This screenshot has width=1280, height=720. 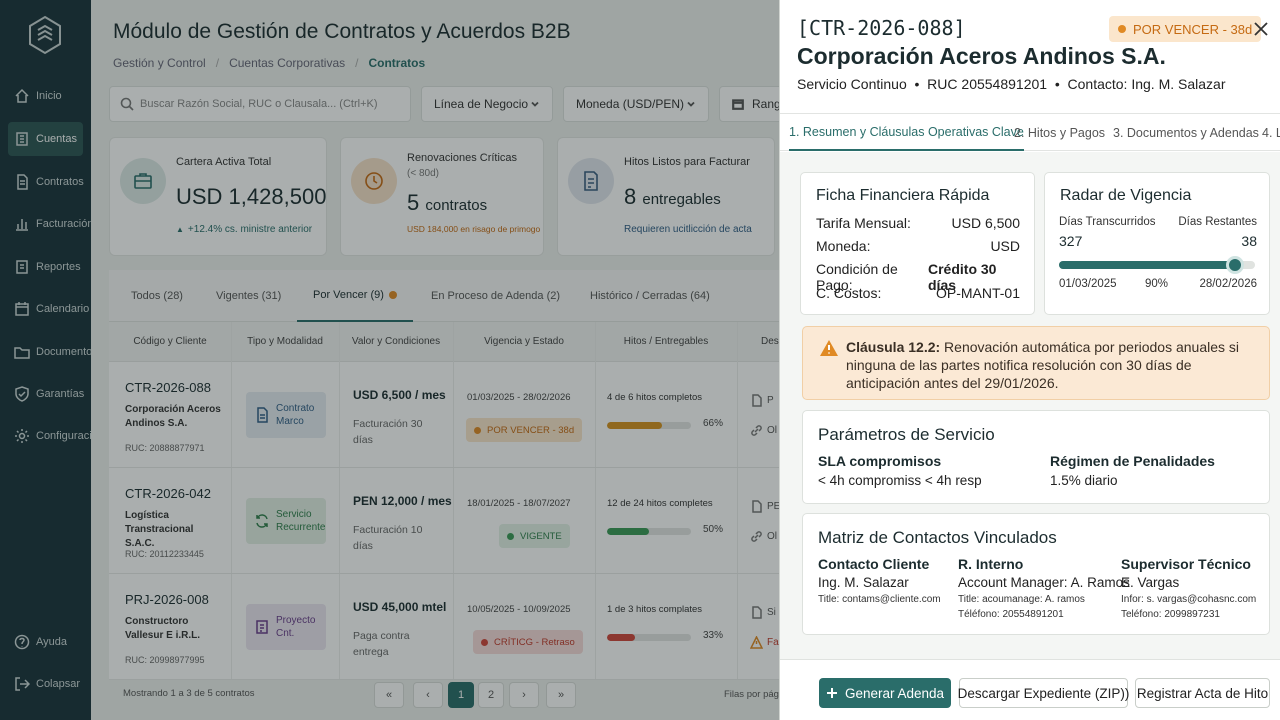 I want to click on close-icon, so click(x=1261, y=29).